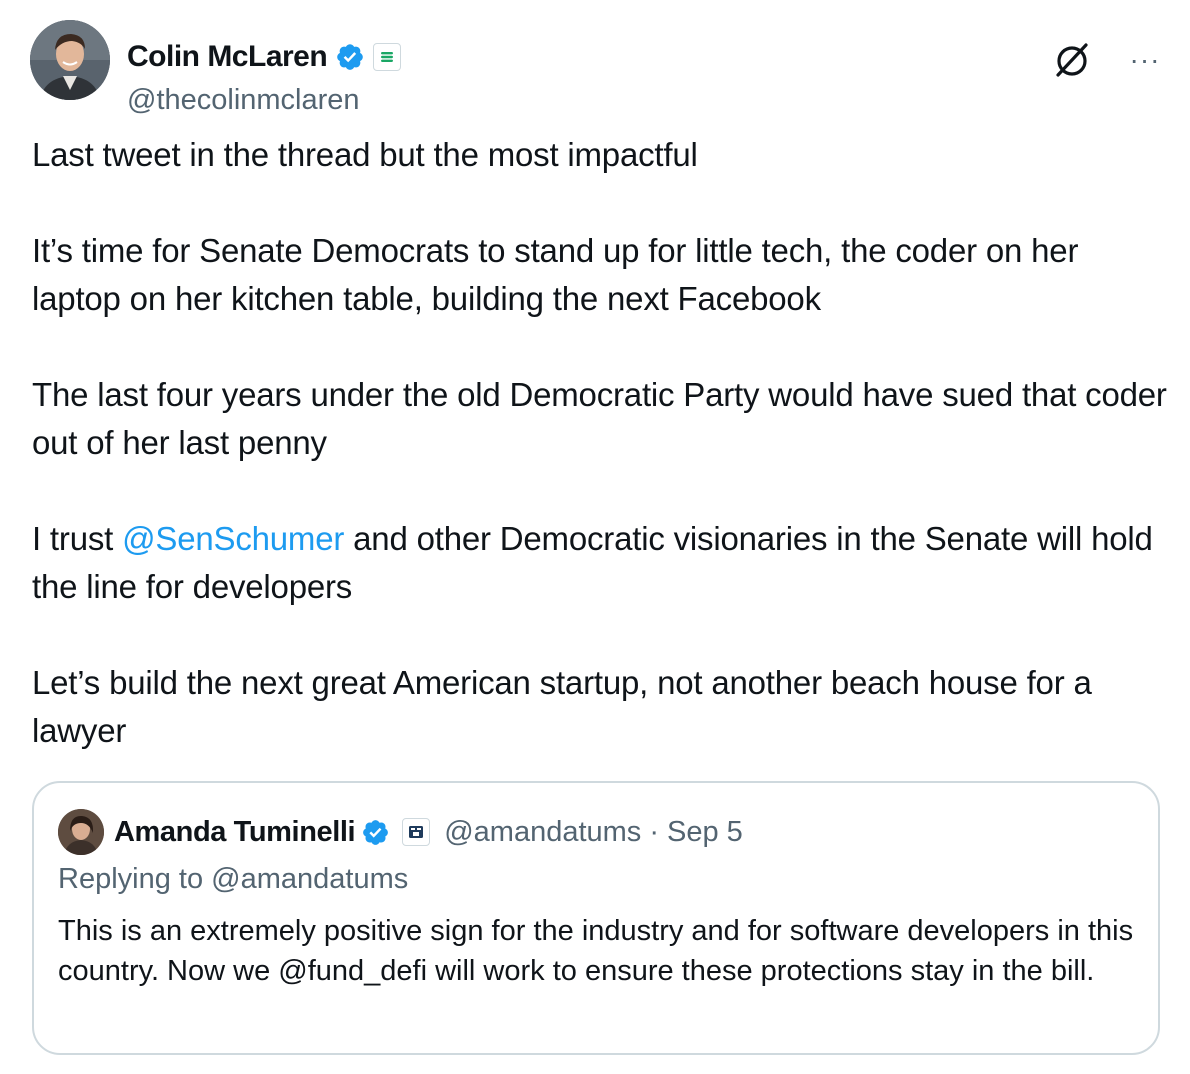 The image size is (1190, 1074). Describe the element at coordinates (243, 100) in the screenshot. I see `author-handle: @thecolinmclaren` at that location.